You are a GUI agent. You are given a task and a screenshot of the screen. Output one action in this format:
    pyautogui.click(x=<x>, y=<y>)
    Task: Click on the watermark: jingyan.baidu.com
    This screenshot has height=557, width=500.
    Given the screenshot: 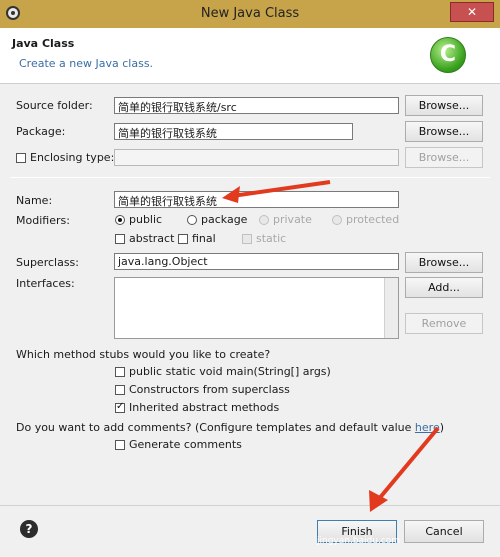 What is the action you would take?
    pyautogui.click(x=359, y=541)
    